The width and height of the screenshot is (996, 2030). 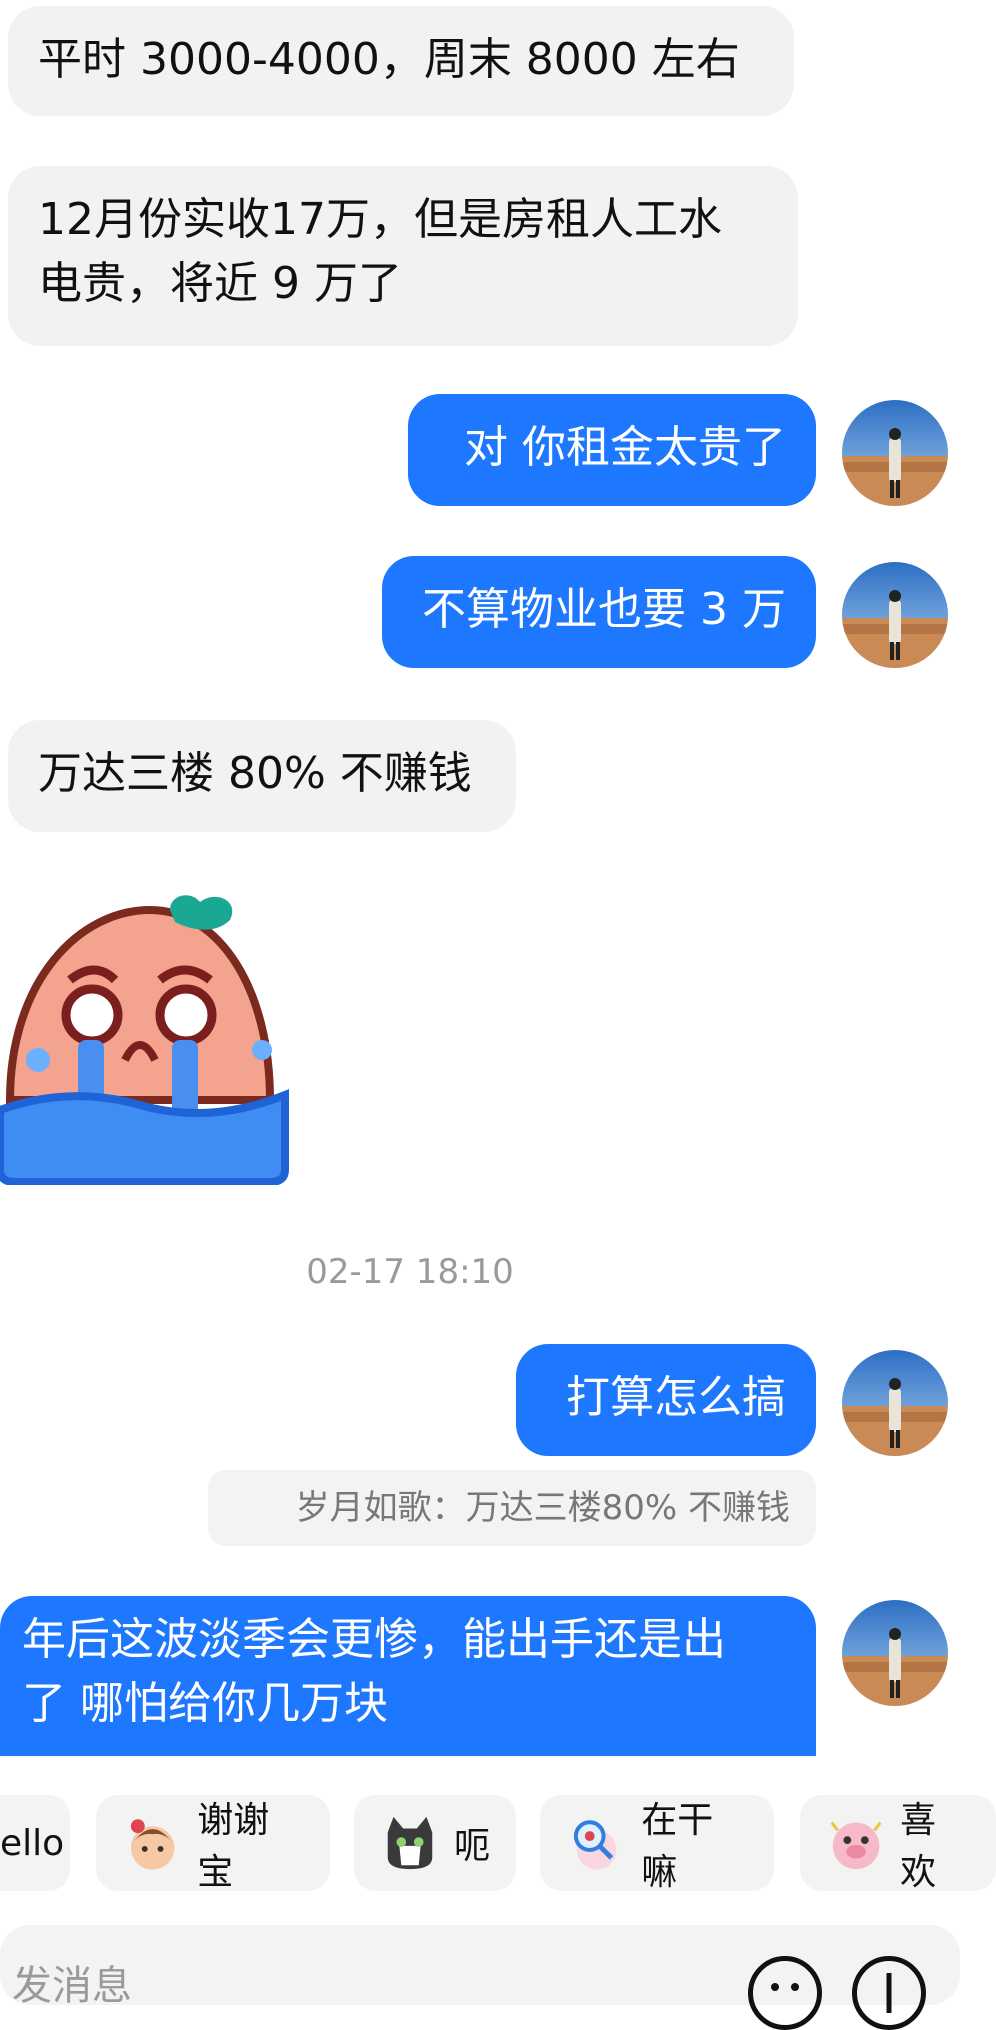 I want to click on quick-reply-bar: ello 谢谢宝 呃 在干嘛 喜欢, so click(x=498, y=1845).